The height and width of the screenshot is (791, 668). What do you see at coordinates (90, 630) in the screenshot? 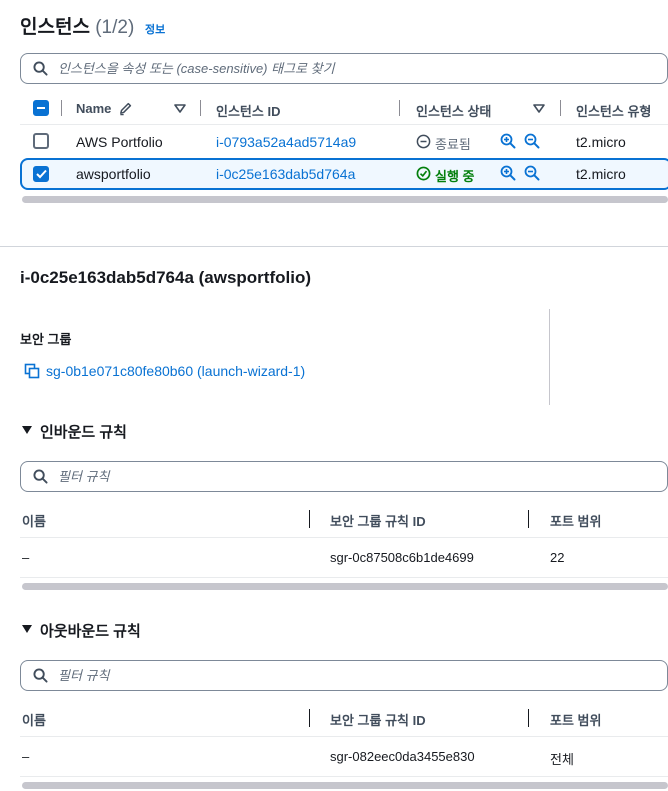
I see `outbound-rules-title: 아웃바운드 규칙` at bounding box center [90, 630].